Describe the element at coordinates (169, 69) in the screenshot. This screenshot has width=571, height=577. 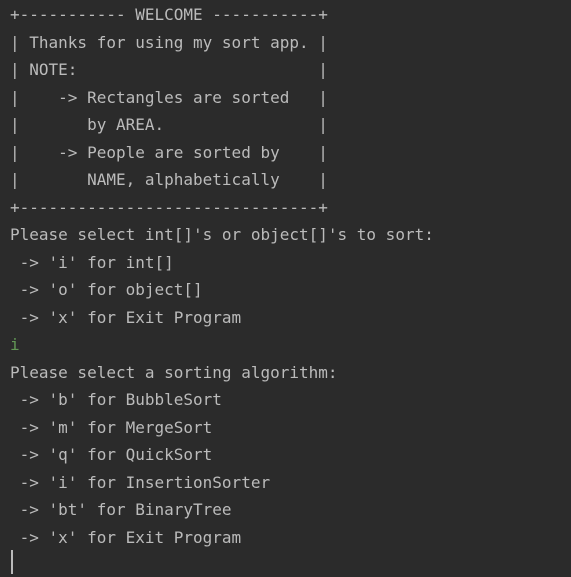
I see `welcome-box-note-line: | NOTE: |` at that location.